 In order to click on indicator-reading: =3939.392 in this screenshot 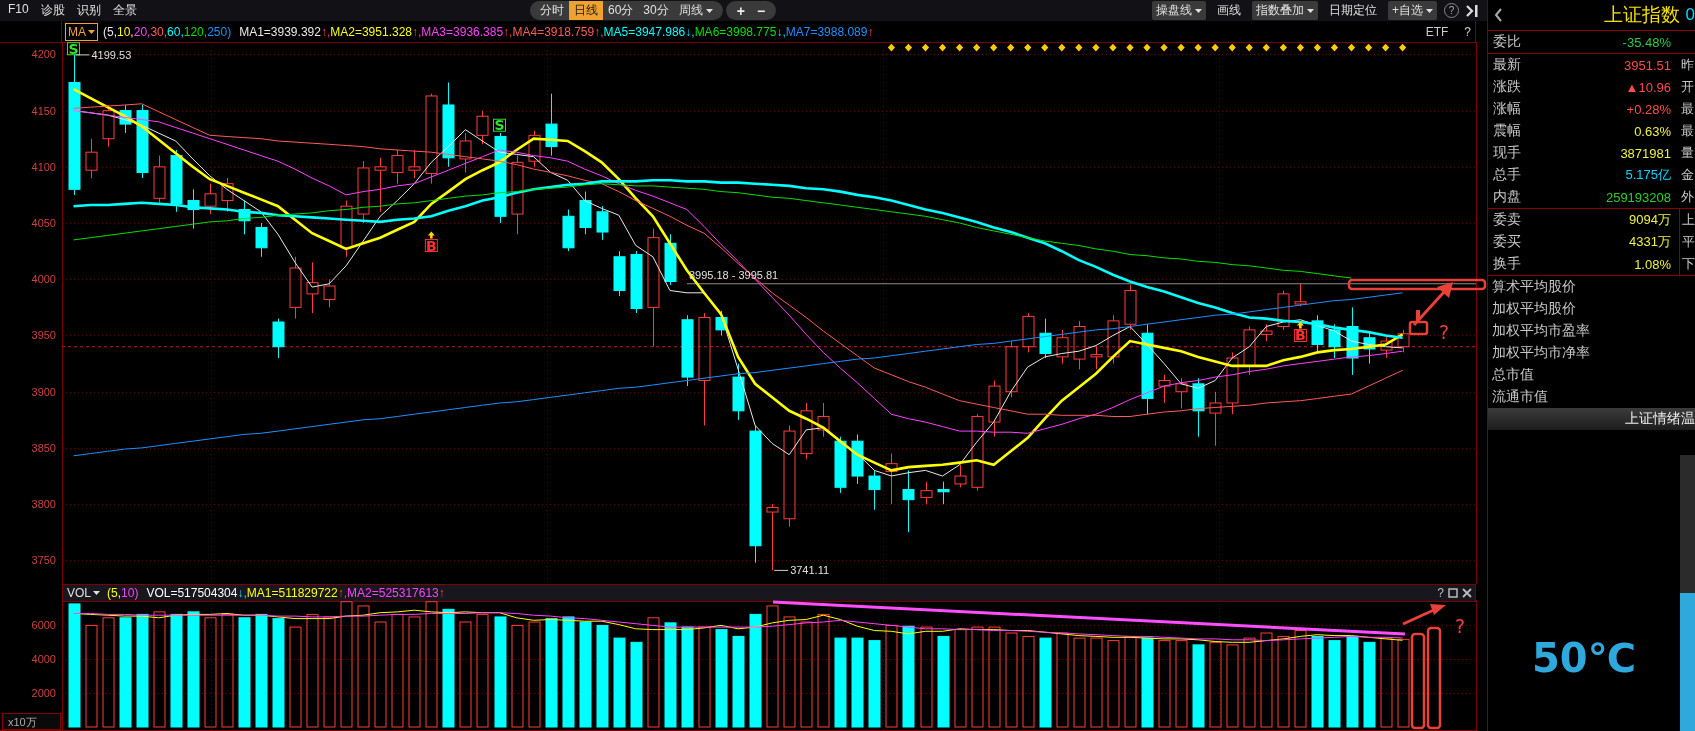, I will do `click(292, 31)`.